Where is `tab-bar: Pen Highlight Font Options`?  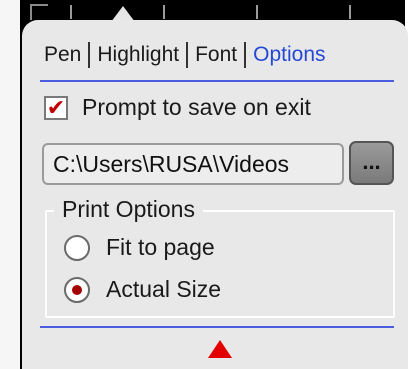 tab-bar: Pen Highlight Font Options is located at coordinates (188, 55).